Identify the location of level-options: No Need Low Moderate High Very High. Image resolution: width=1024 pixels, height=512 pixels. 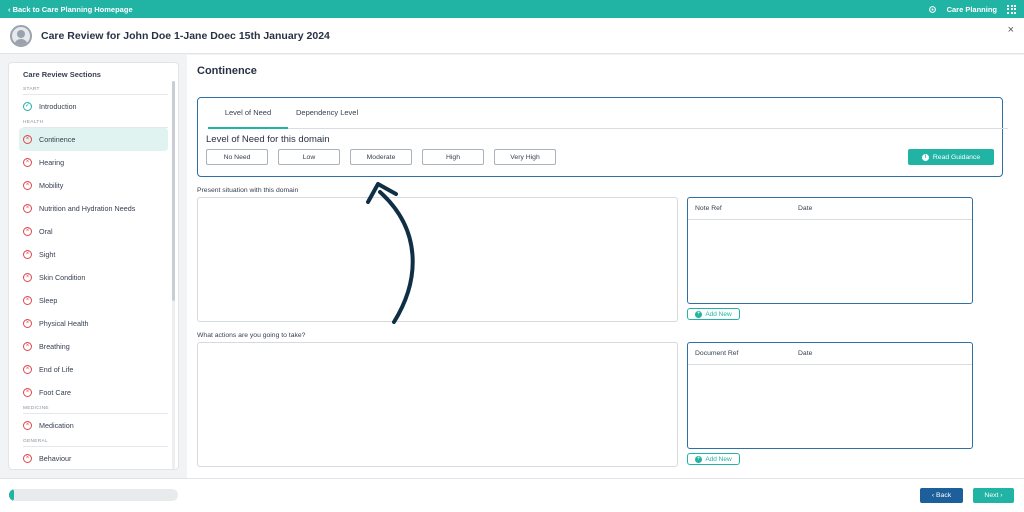
(381, 157).